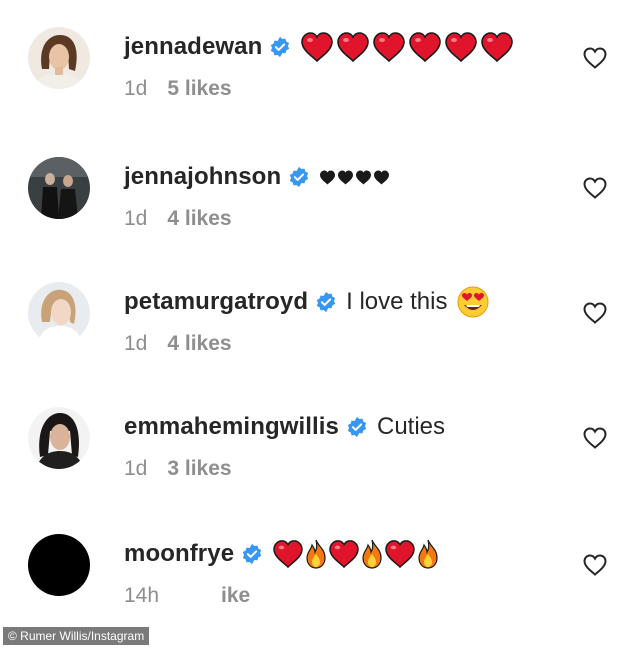  What do you see at coordinates (199, 469) in the screenshot?
I see `likes-count: 3 likes` at bounding box center [199, 469].